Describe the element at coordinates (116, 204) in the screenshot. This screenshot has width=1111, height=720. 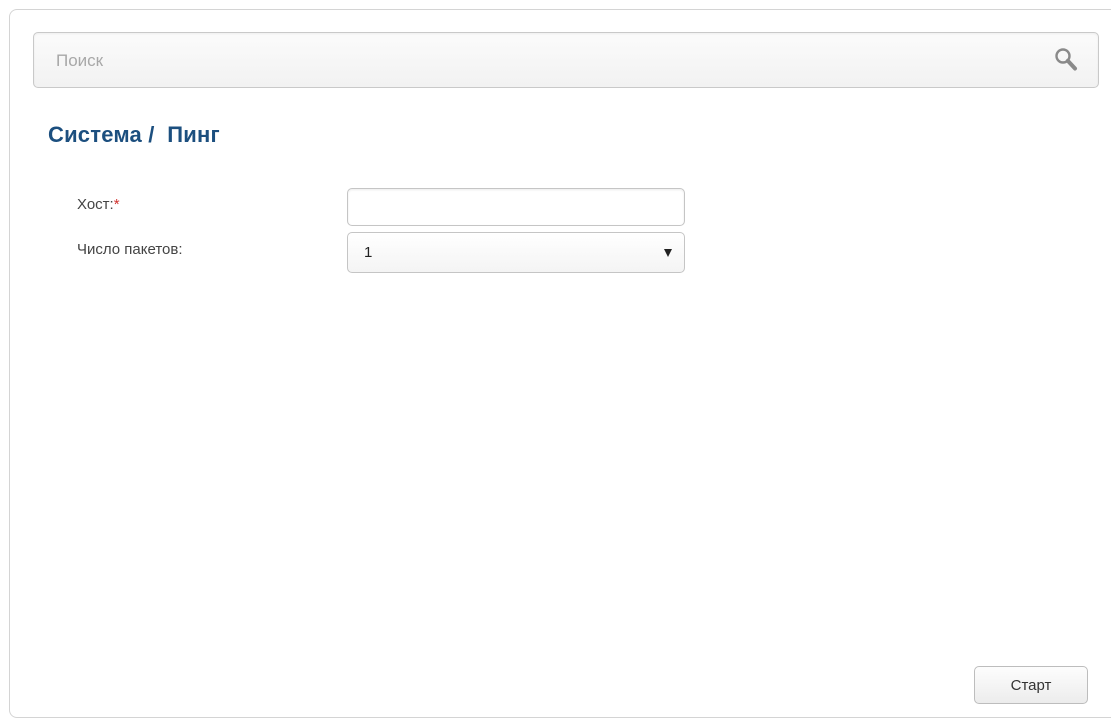
I see `required-marker: *` at that location.